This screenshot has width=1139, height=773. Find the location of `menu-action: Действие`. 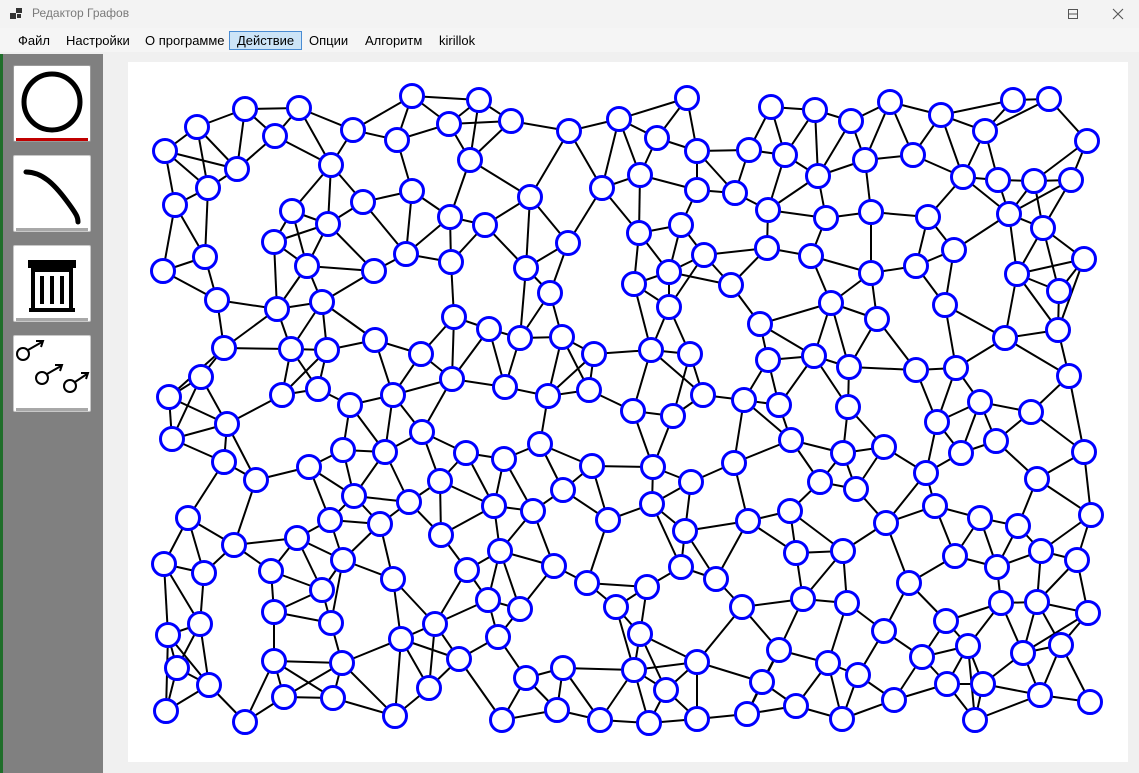

menu-action: Действие is located at coordinates (266, 40).